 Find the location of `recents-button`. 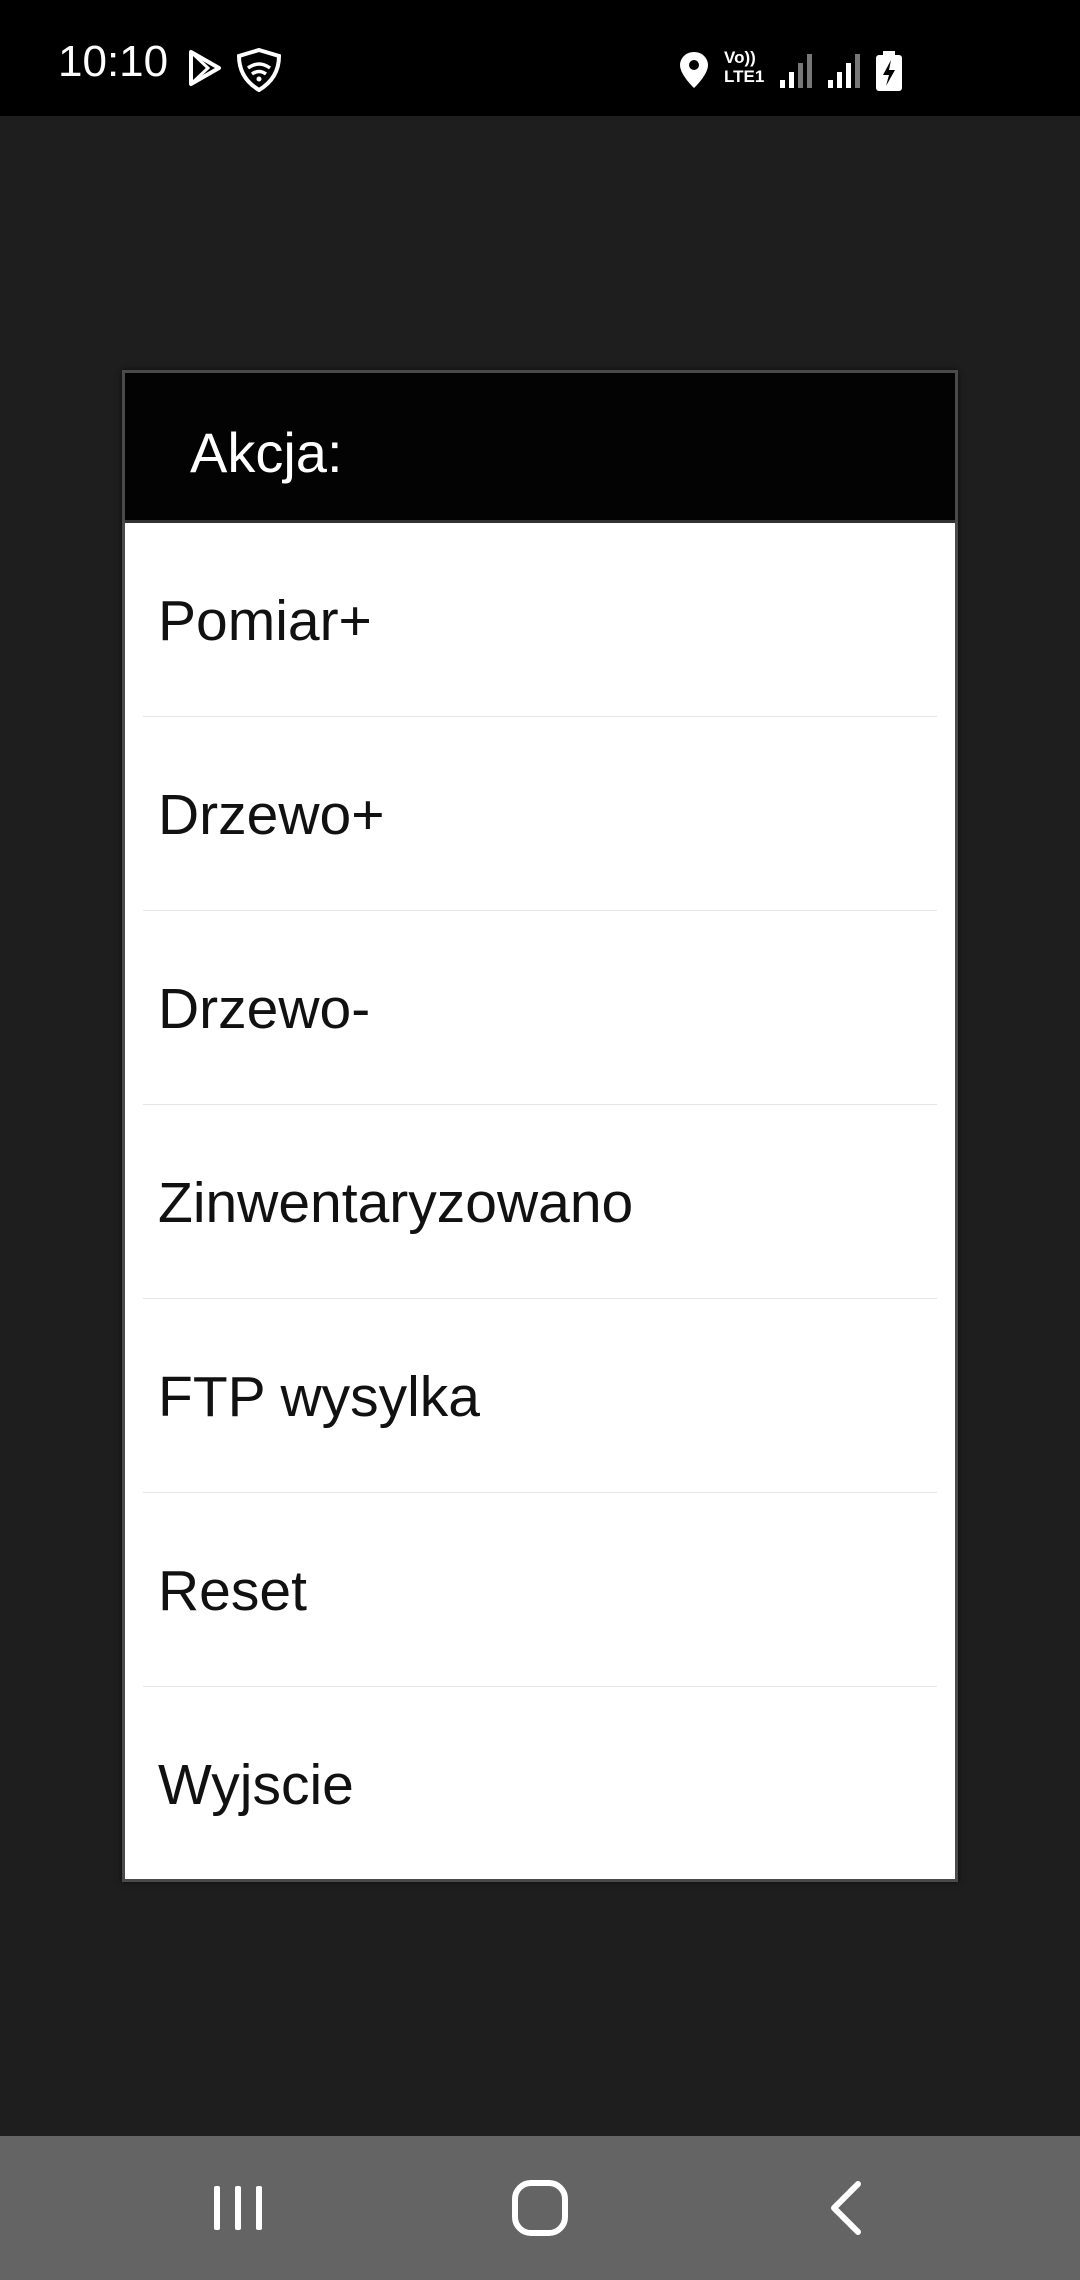

recents-button is located at coordinates (238, 2208).